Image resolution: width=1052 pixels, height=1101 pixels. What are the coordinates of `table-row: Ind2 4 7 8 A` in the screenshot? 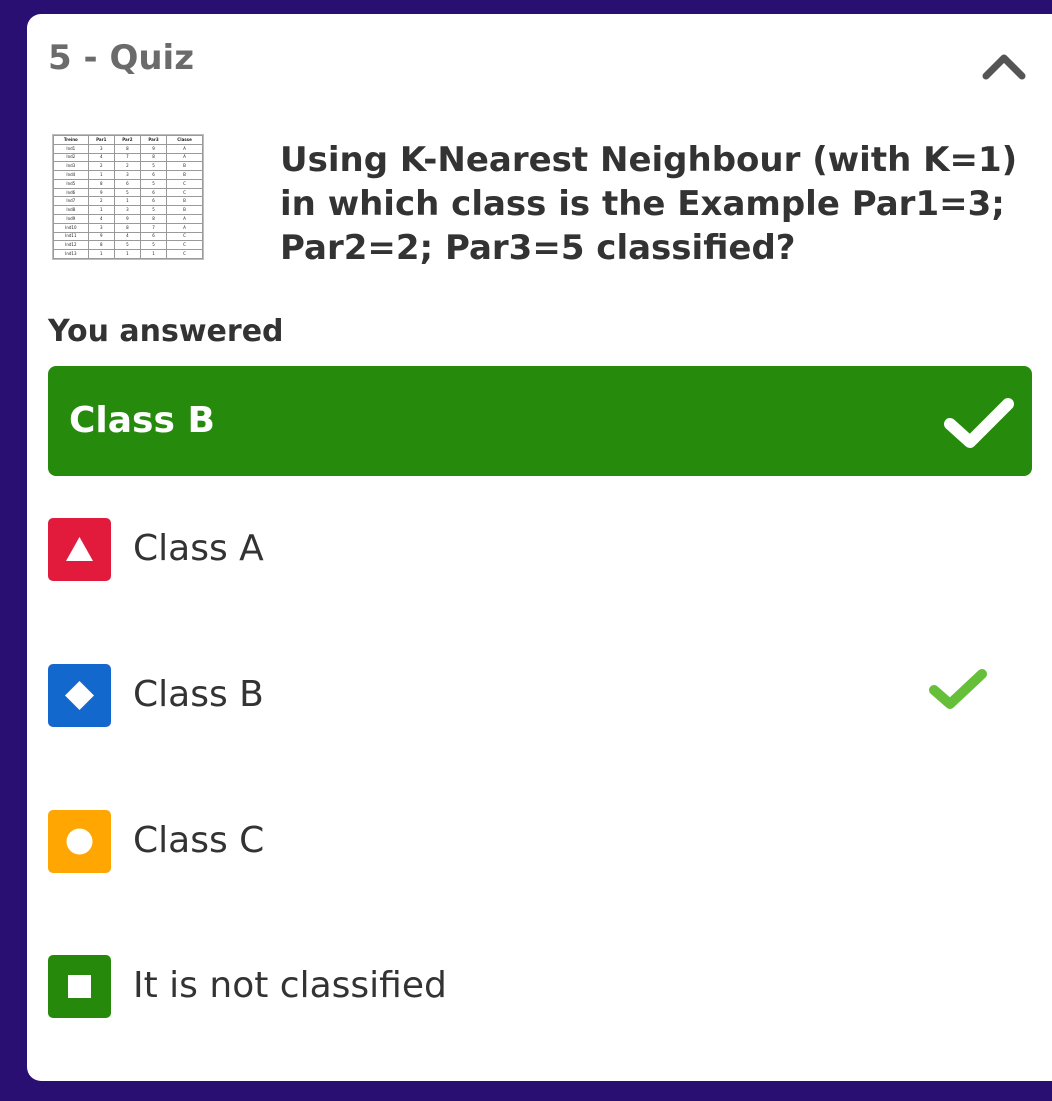 It's located at (128, 157).